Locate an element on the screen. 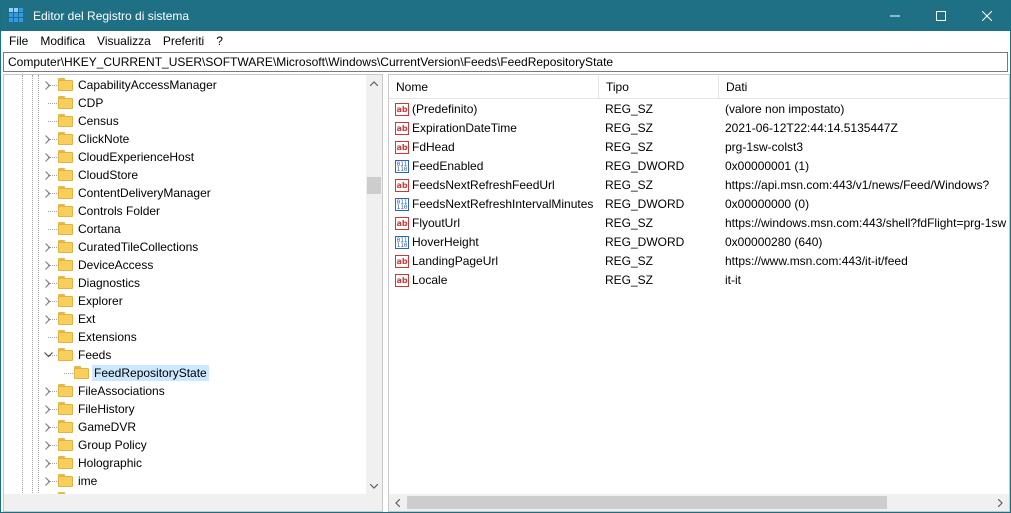 The image size is (1011, 513). list-item: ab FdHead REG_SZ prg-1sw-colst3 is located at coordinates (699, 147).